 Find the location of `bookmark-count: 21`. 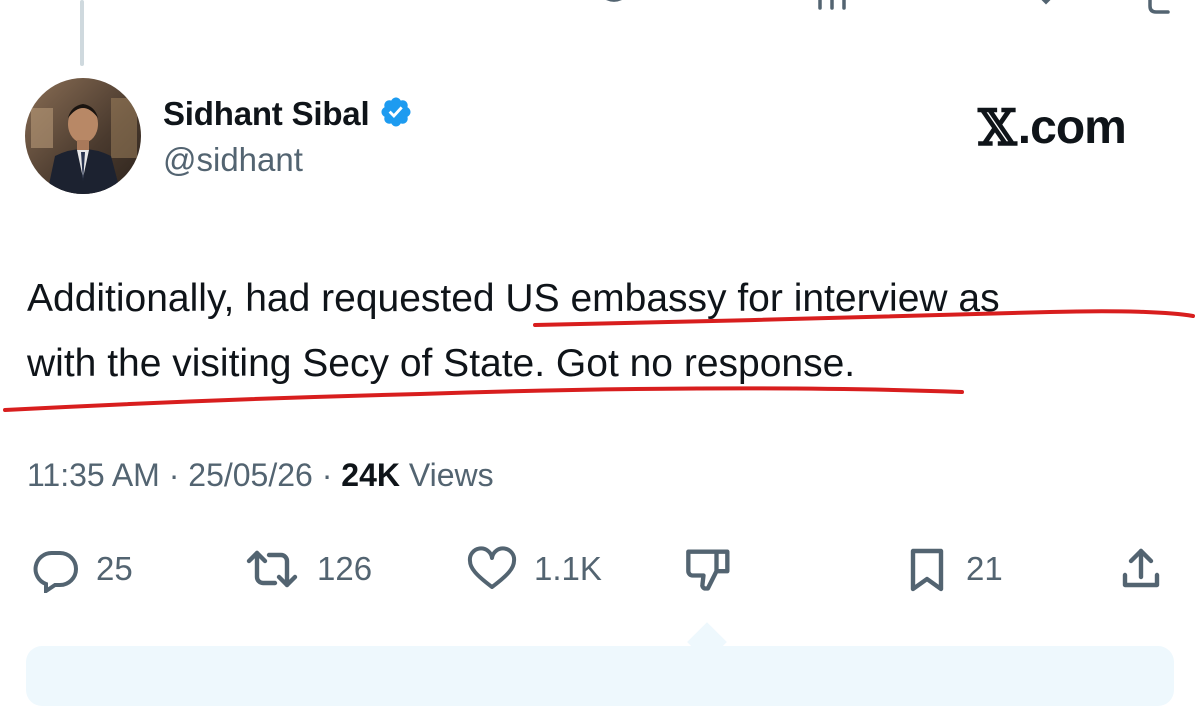

bookmark-count: 21 is located at coordinates (984, 568).